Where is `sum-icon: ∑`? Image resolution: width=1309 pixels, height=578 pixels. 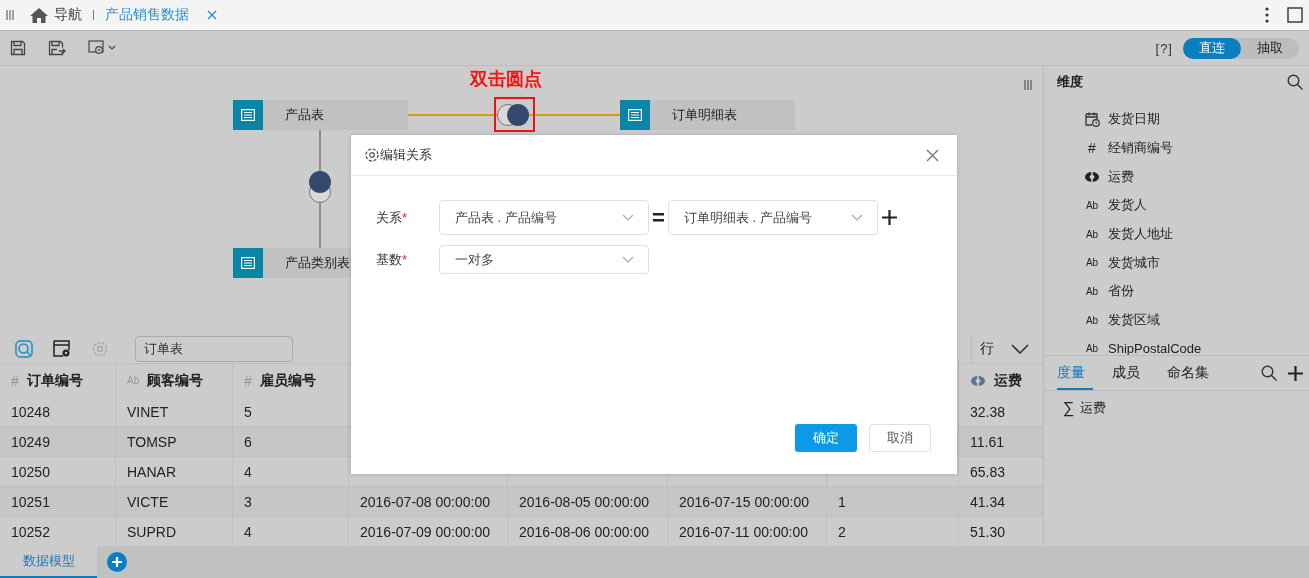
sum-icon: ∑ is located at coordinates (1069, 408).